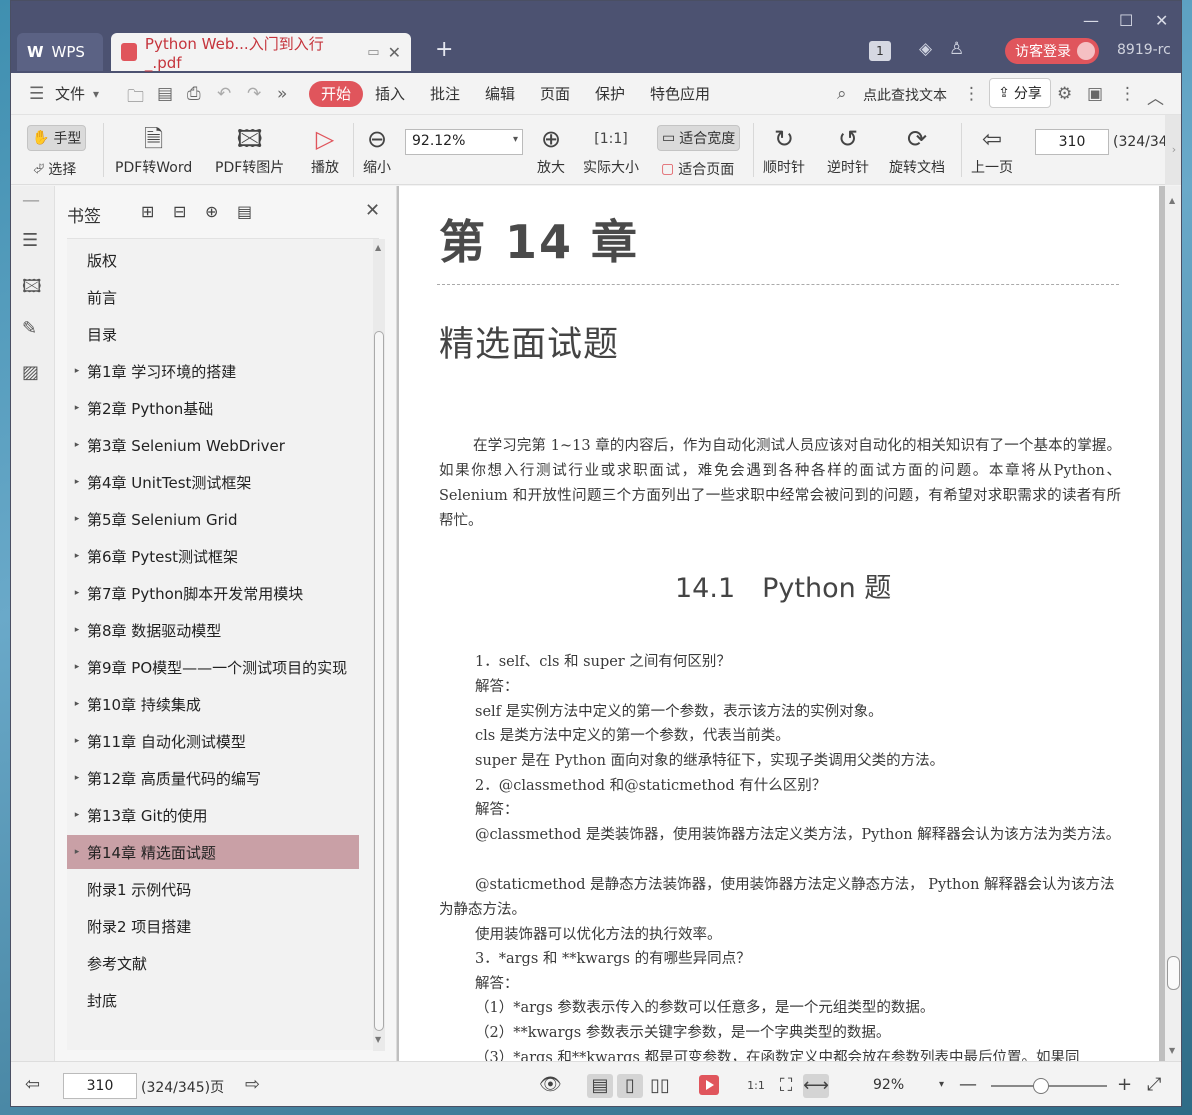  Describe the element at coordinates (282, 94) in the screenshot. I see `more-icon: »` at that location.